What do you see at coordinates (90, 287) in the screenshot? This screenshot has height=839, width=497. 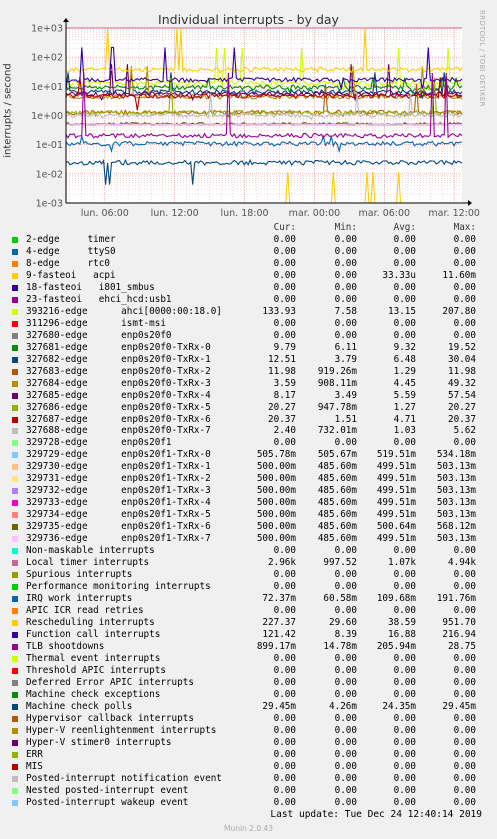 I see `legend-label: 18-fasteoi i801_smbus` at bounding box center [90, 287].